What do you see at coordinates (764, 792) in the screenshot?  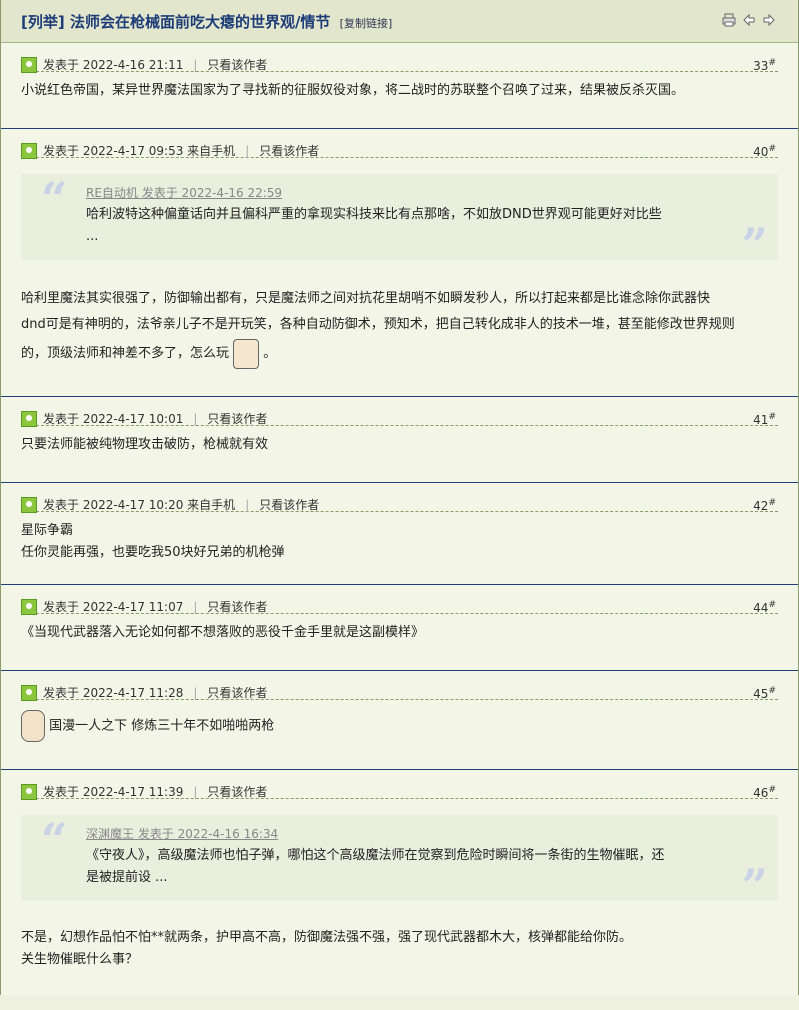 I see `floor-number: 46#` at bounding box center [764, 792].